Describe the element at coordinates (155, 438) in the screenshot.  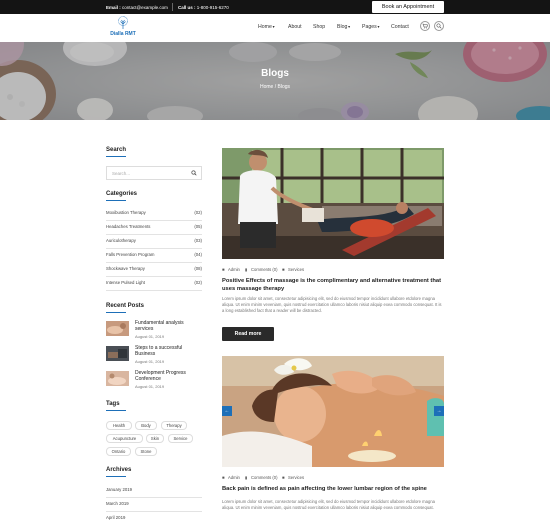
I see `tag: Skin` at that location.